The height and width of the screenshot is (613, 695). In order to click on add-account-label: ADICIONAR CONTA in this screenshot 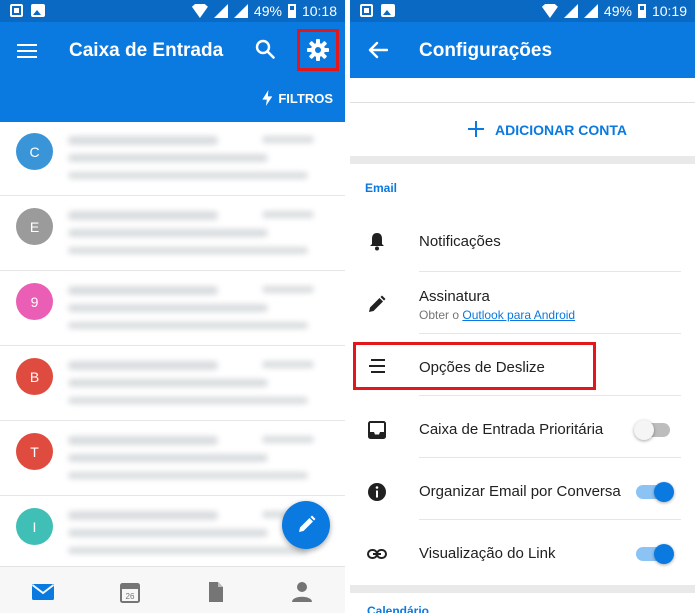, I will do `click(561, 130)`.